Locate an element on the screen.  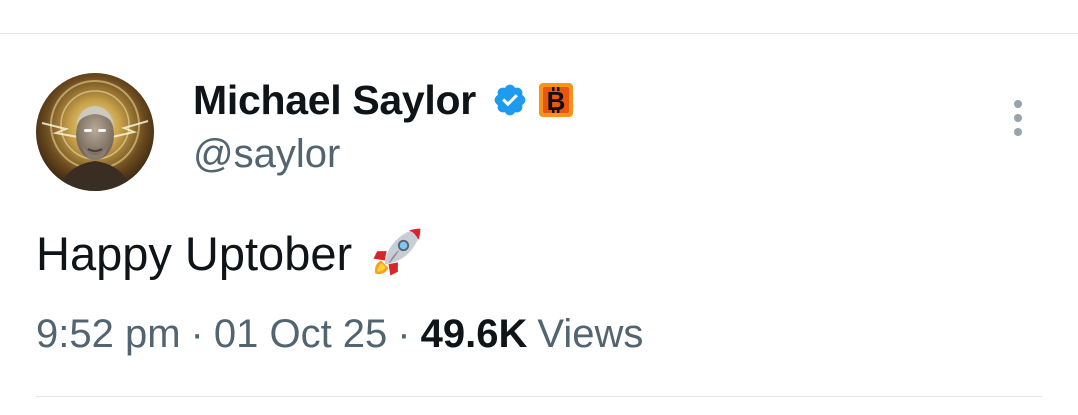
tweet-date: 01 Oct 25 is located at coordinates (300, 334).